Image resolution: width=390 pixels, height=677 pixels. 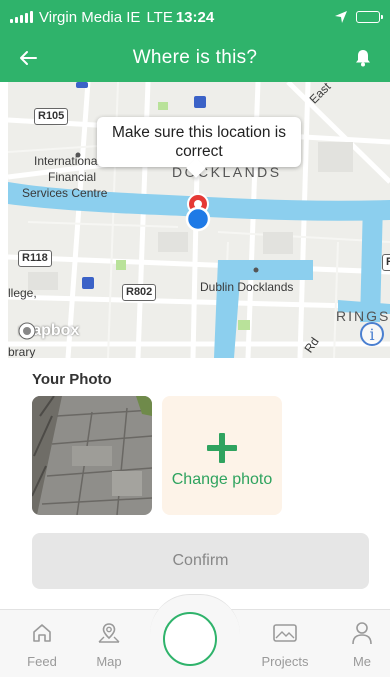 I want to click on nav-bar: Where is this?, so click(x=195, y=58).